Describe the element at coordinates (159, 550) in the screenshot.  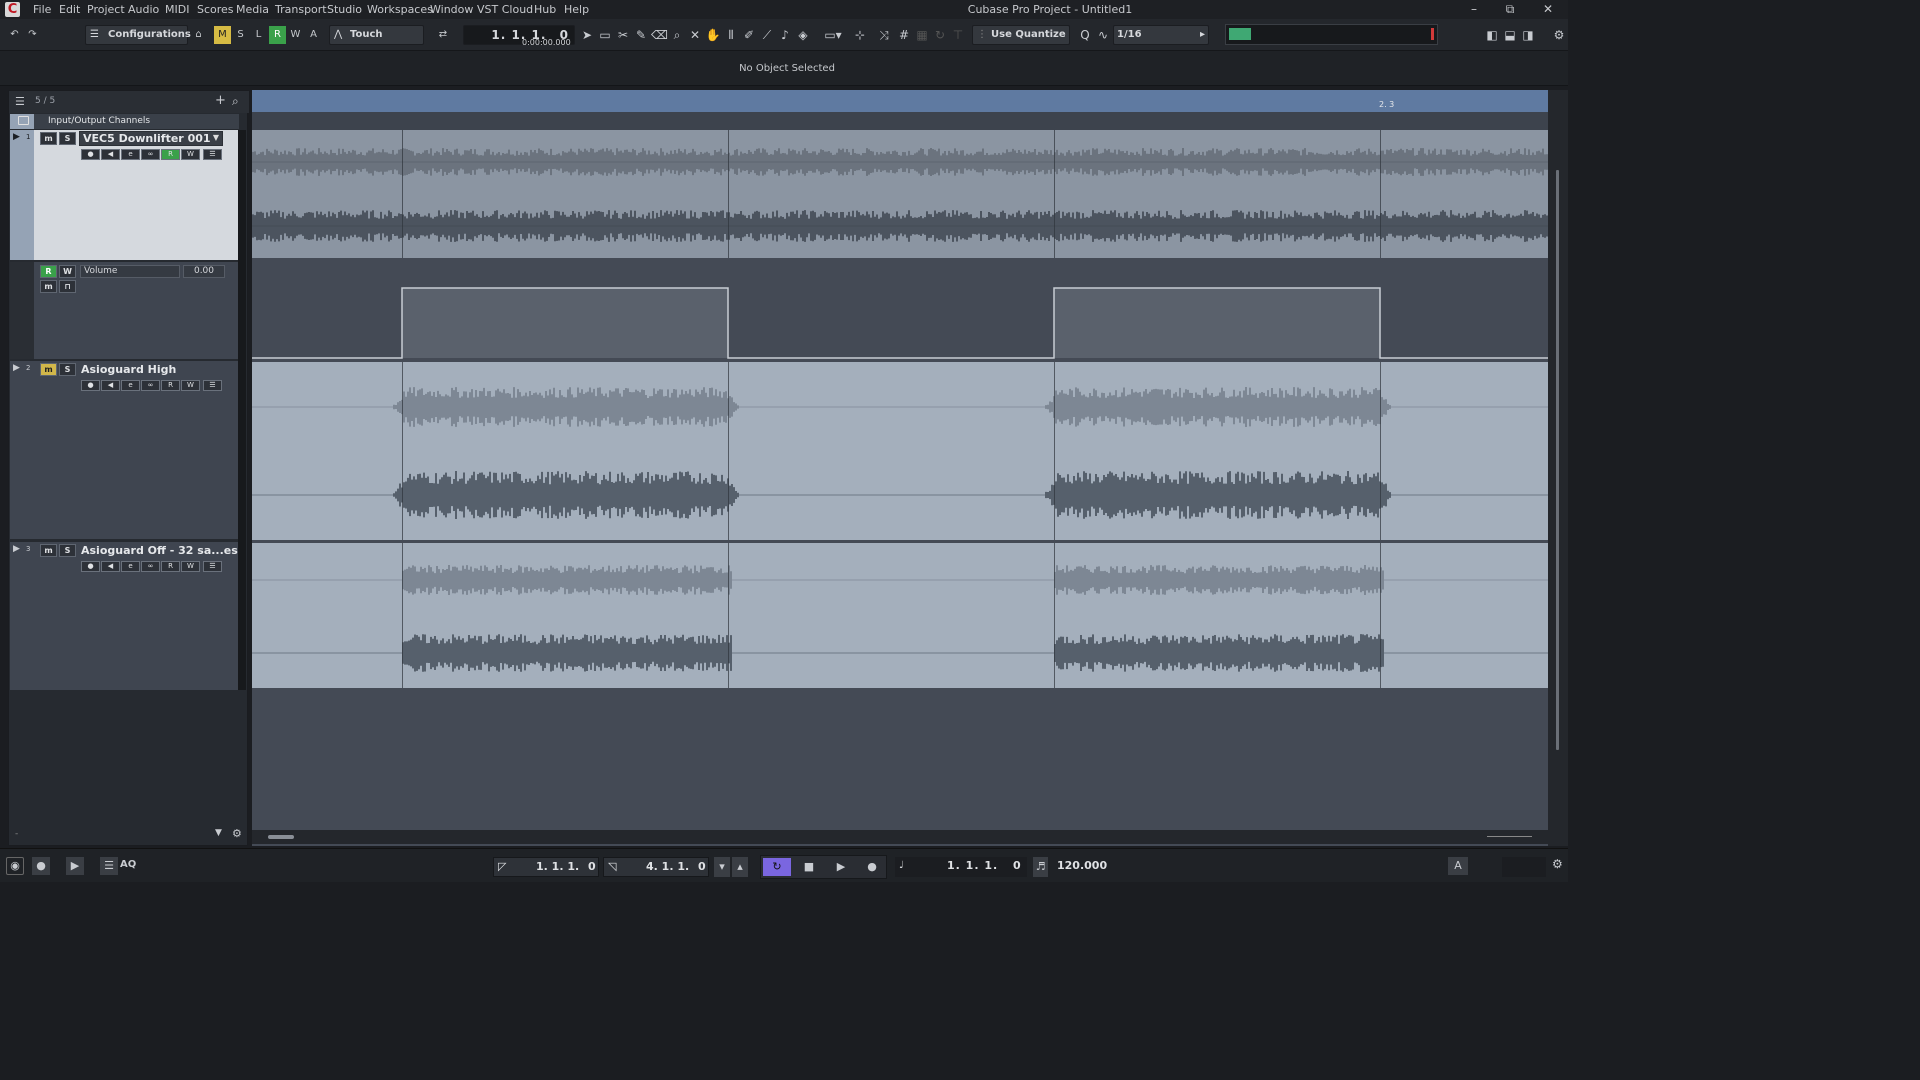
I see `track-3-name: Asioguard Off - 32 sa...es` at that location.